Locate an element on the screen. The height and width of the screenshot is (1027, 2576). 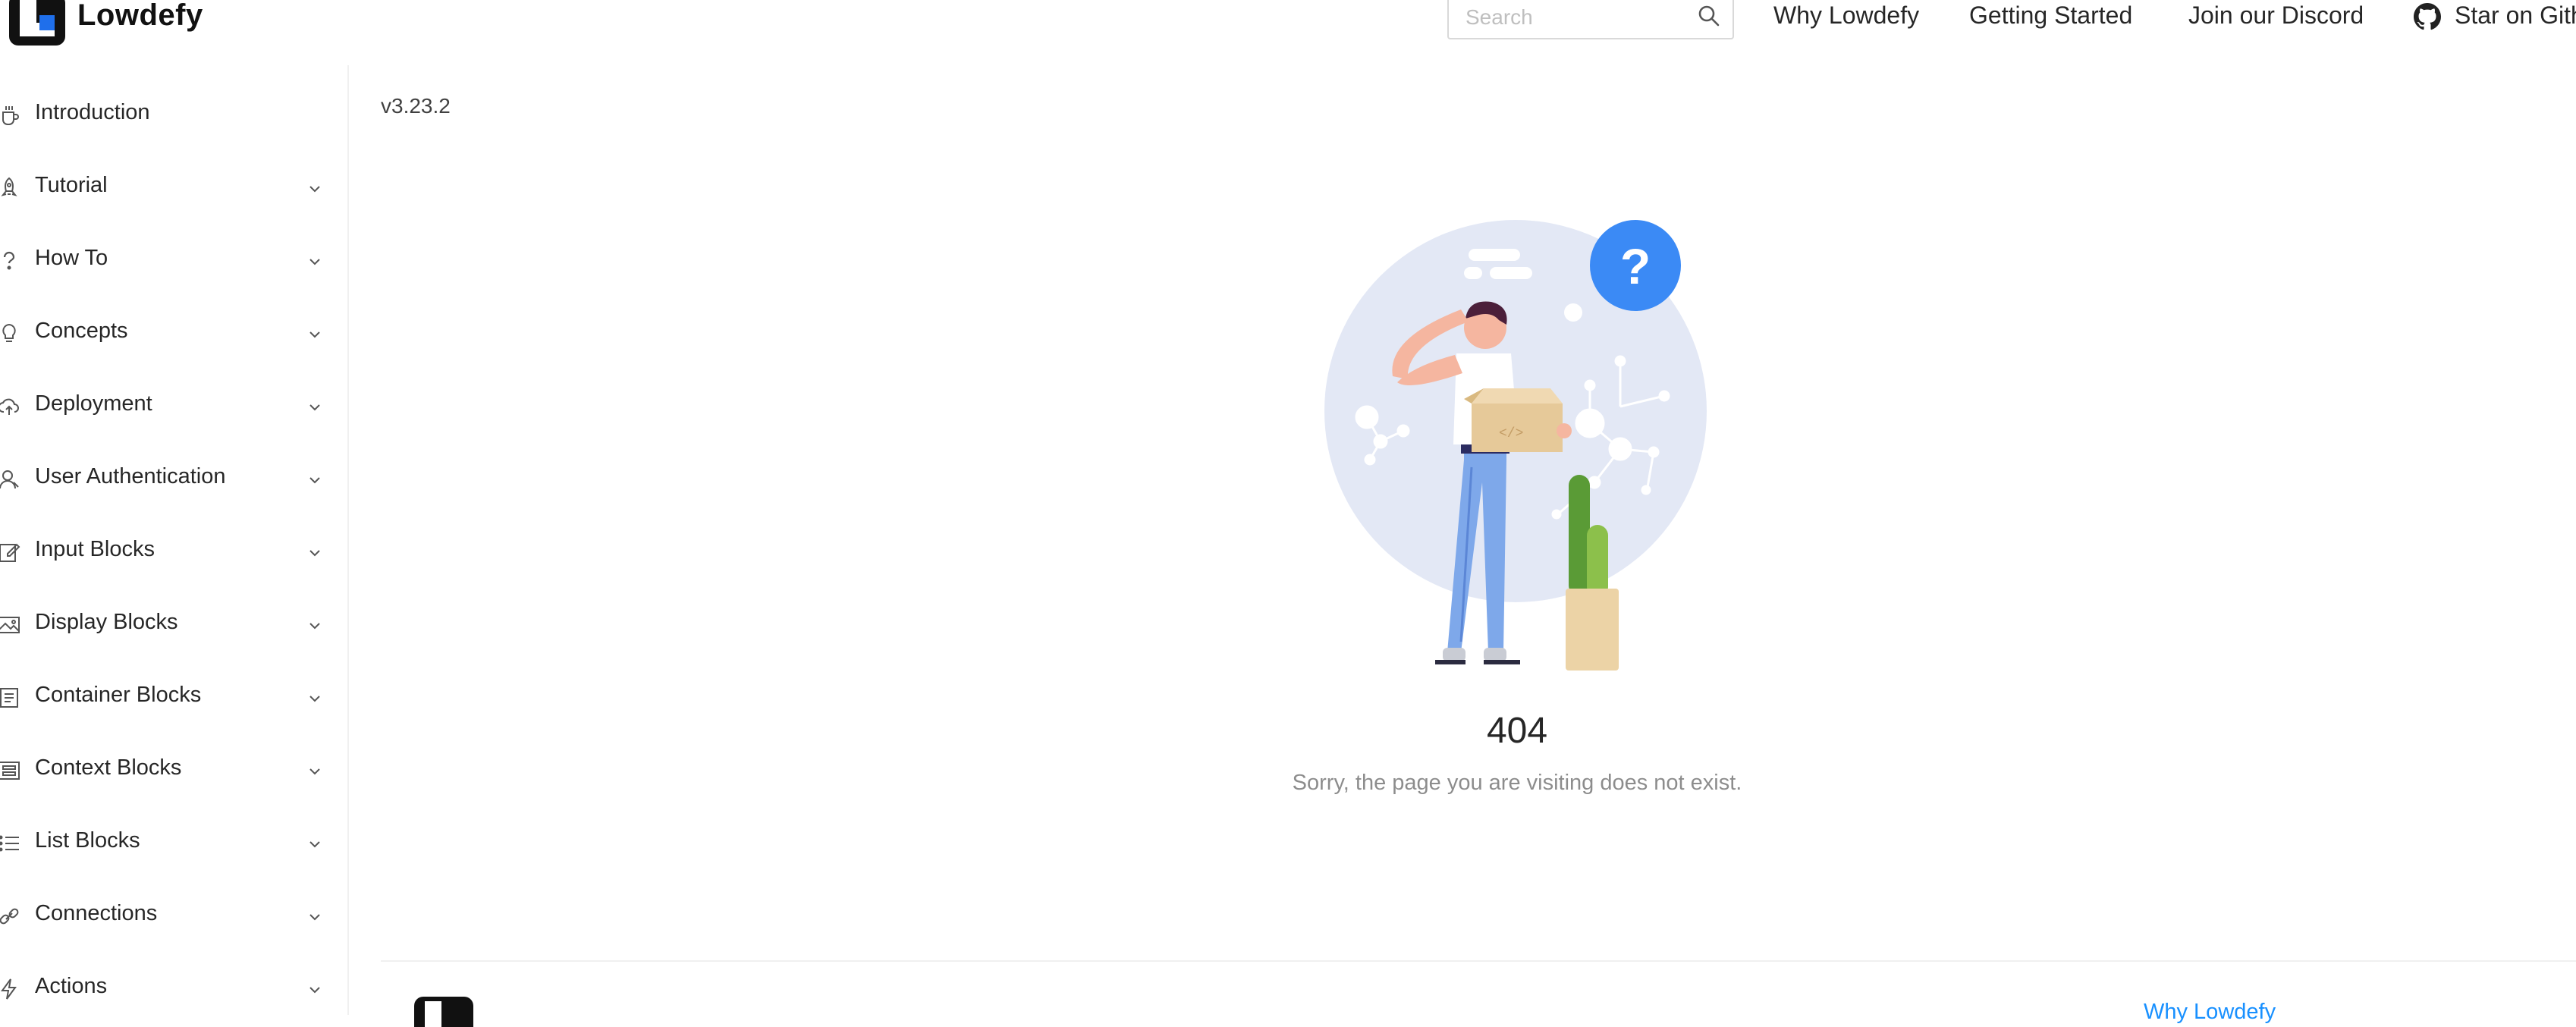
cloud-upload-icon is located at coordinates (9, 407).